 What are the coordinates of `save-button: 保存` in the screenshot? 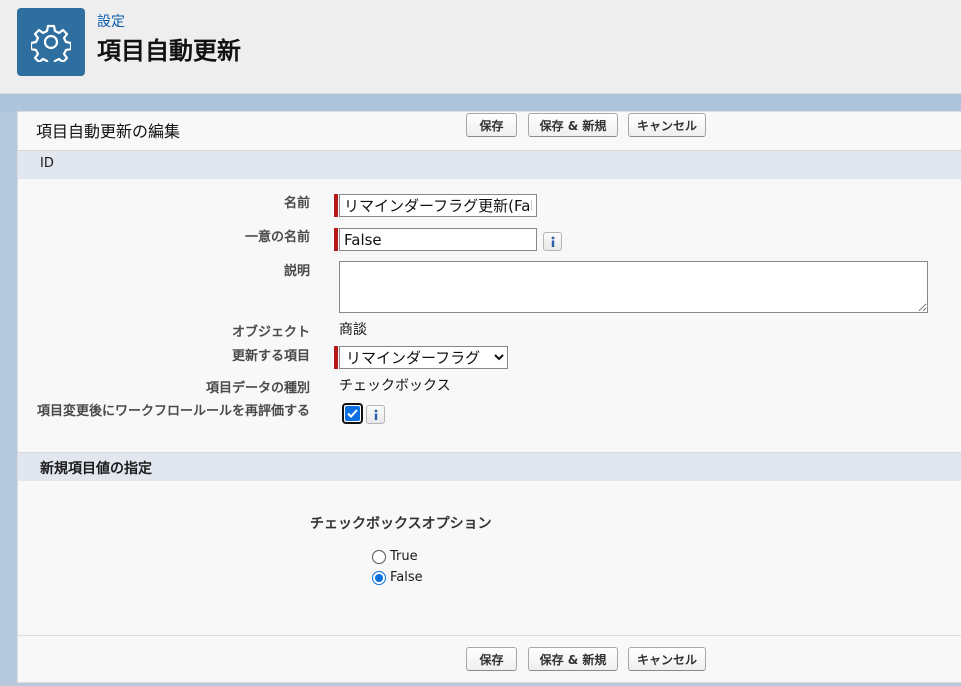 It's located at (491, 125).